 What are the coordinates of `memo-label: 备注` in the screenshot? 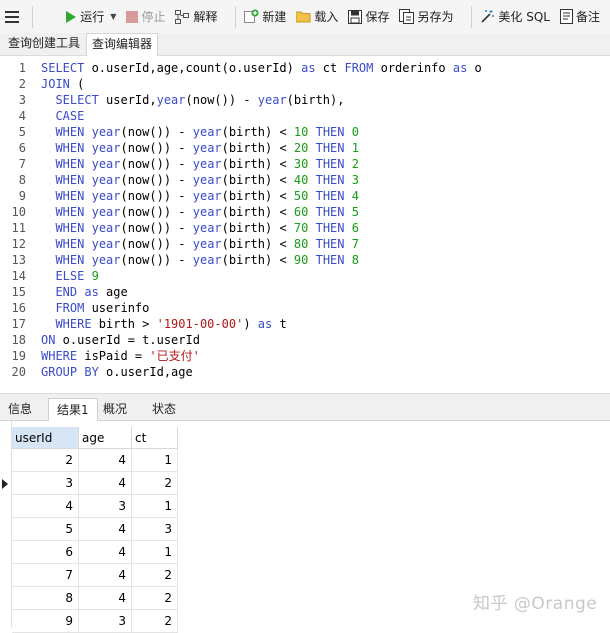 It's located at (587, 17).